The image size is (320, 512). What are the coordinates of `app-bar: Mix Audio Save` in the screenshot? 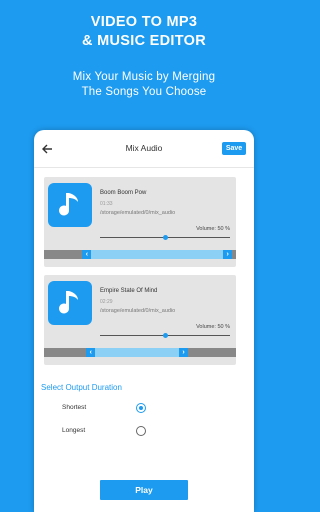 It's located at (144, 149).